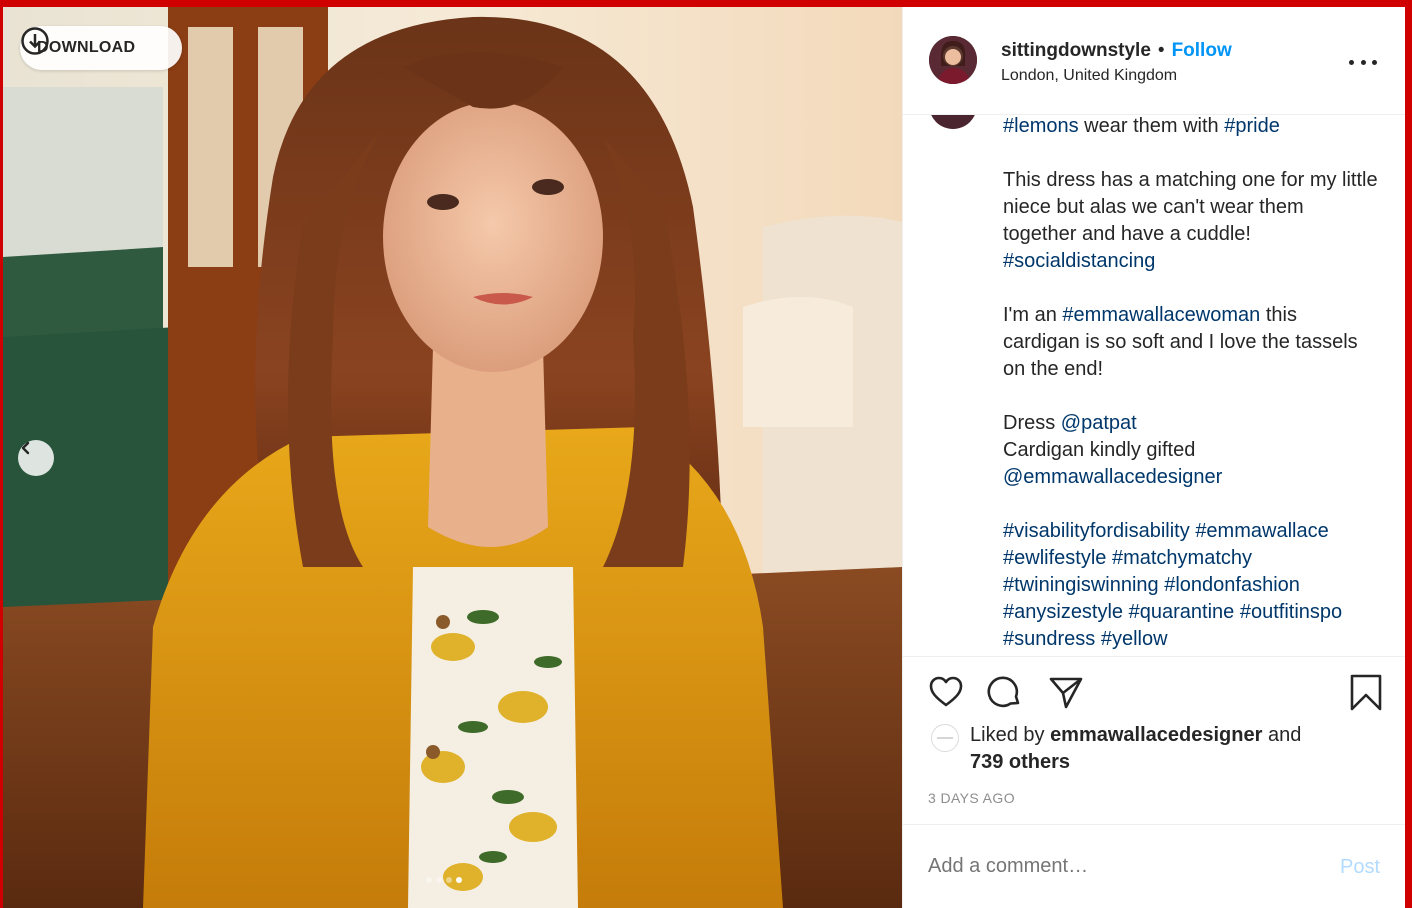  I want to click on chevron-left-icon, so click(25, 448).